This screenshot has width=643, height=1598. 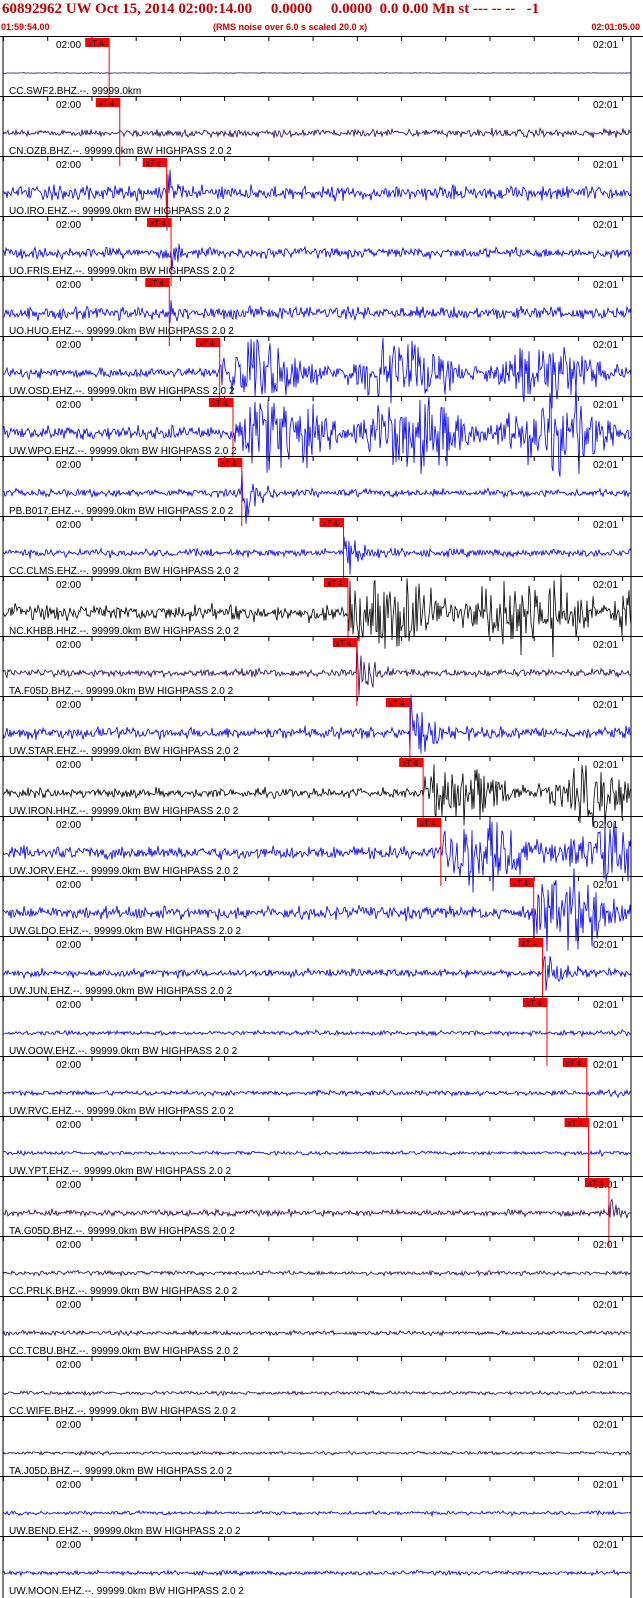 What do you see at coordinates (290, 27) in the screenshot?
I see `rms-note: (RMS noise over 6.0 s scaled 20.0 x)` at bounding box center [290, 27].